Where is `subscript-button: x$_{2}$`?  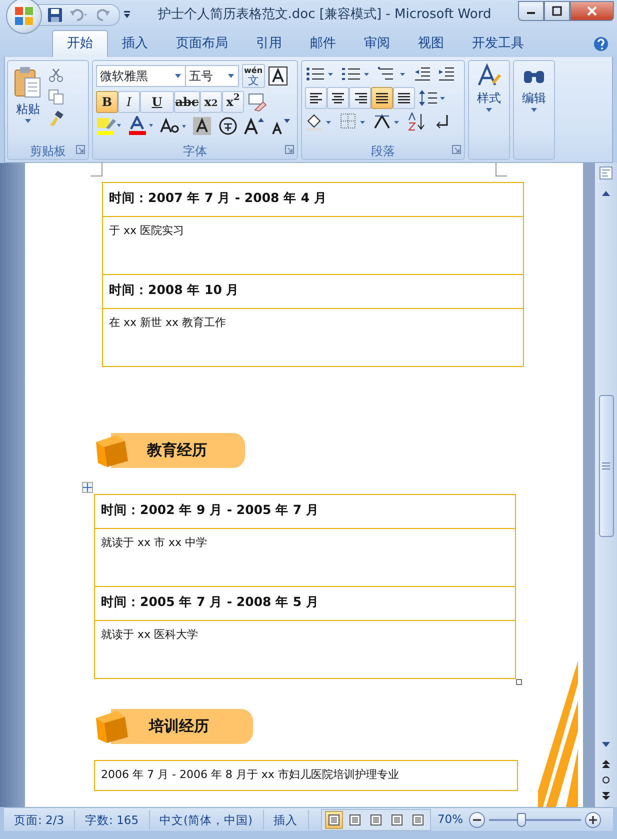 subscript-button: x$_{2}$ is located at coordinates (211, 102).